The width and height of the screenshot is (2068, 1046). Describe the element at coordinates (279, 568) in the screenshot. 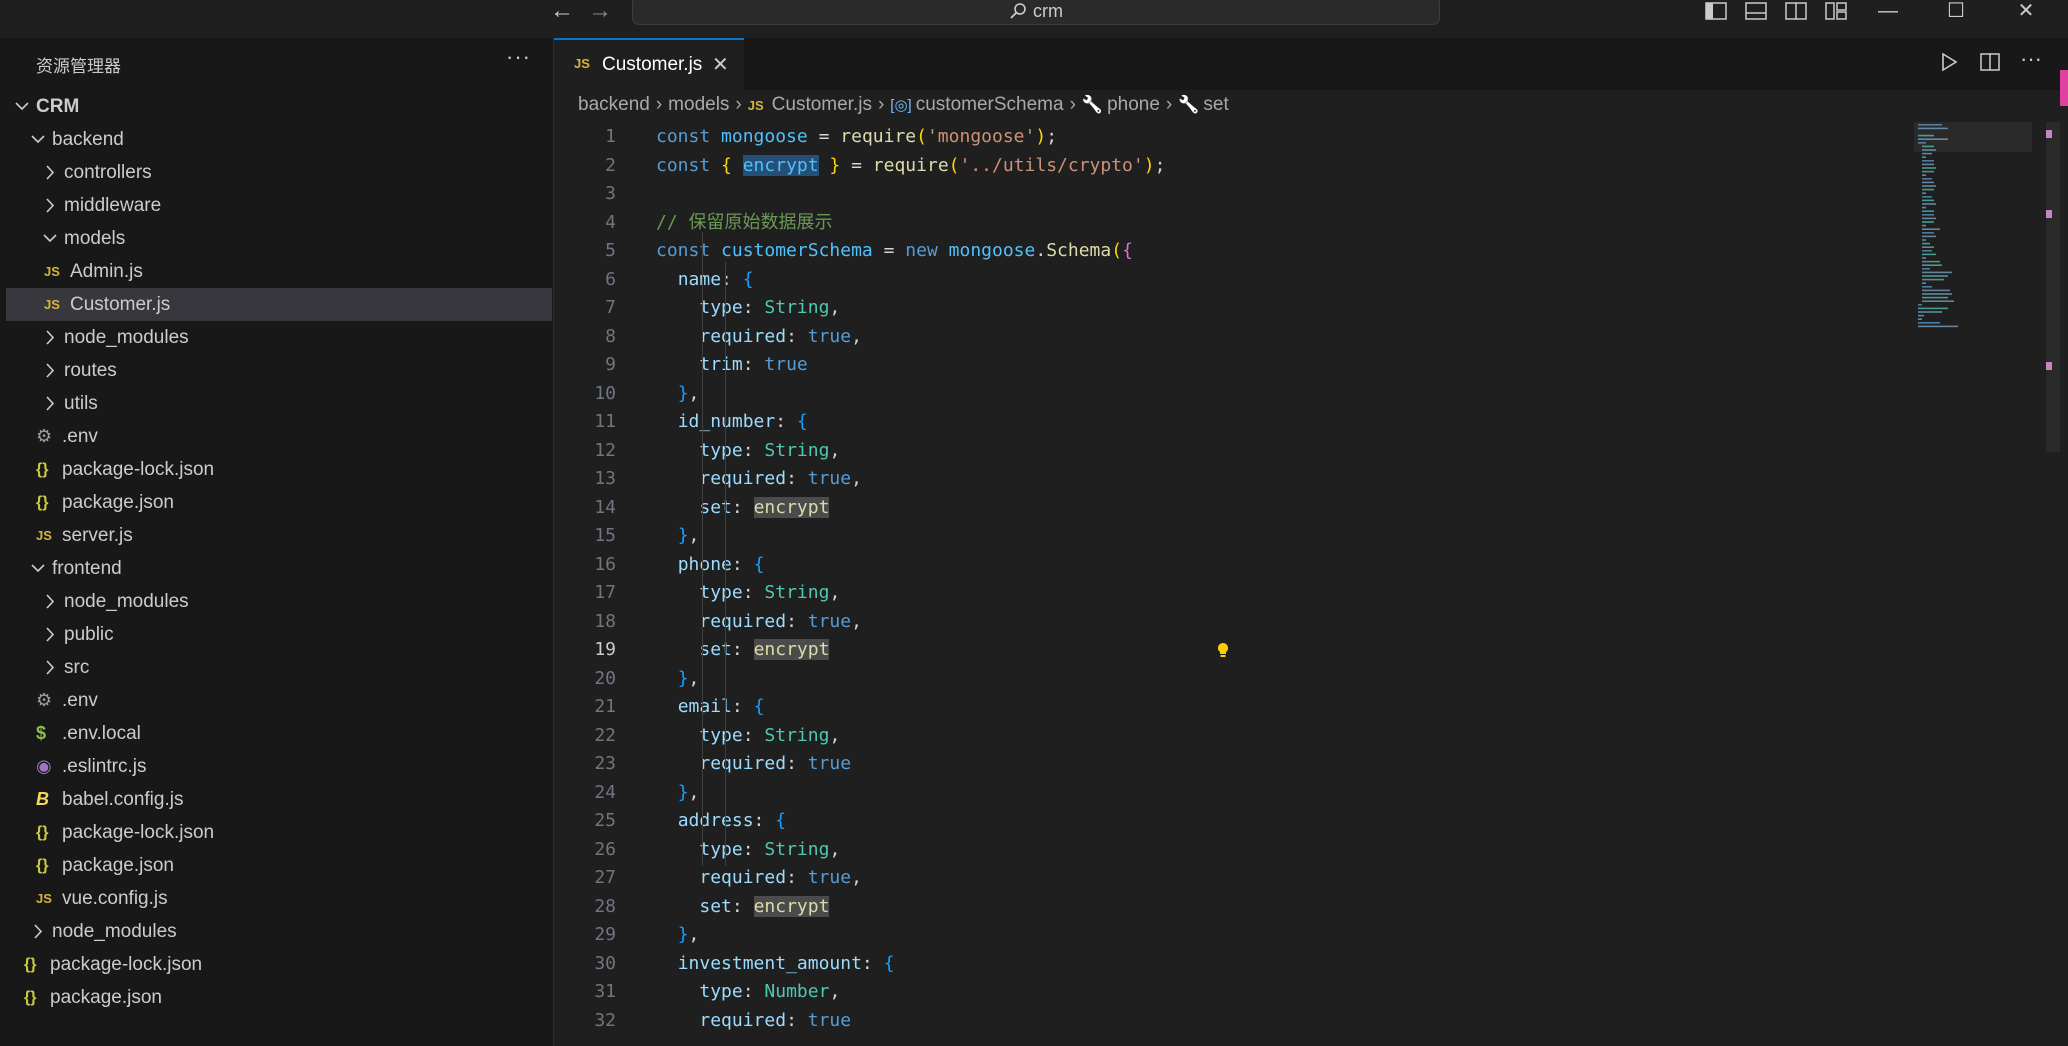

I see `tree-item: frontend` at that location.